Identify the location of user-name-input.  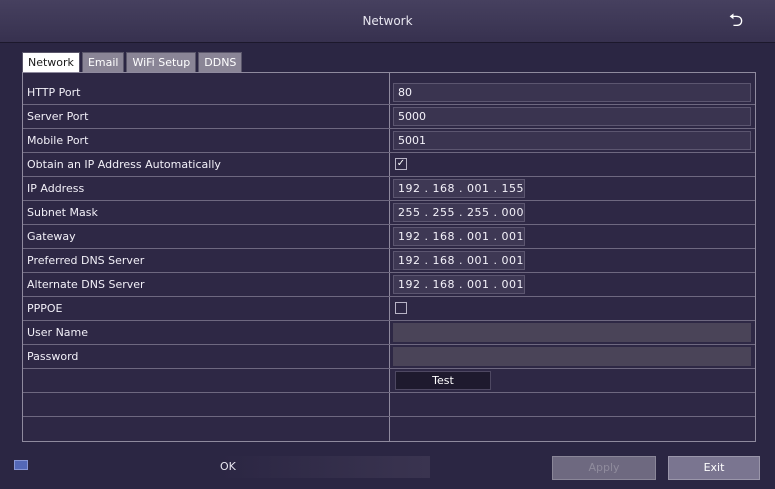
(572, 332).